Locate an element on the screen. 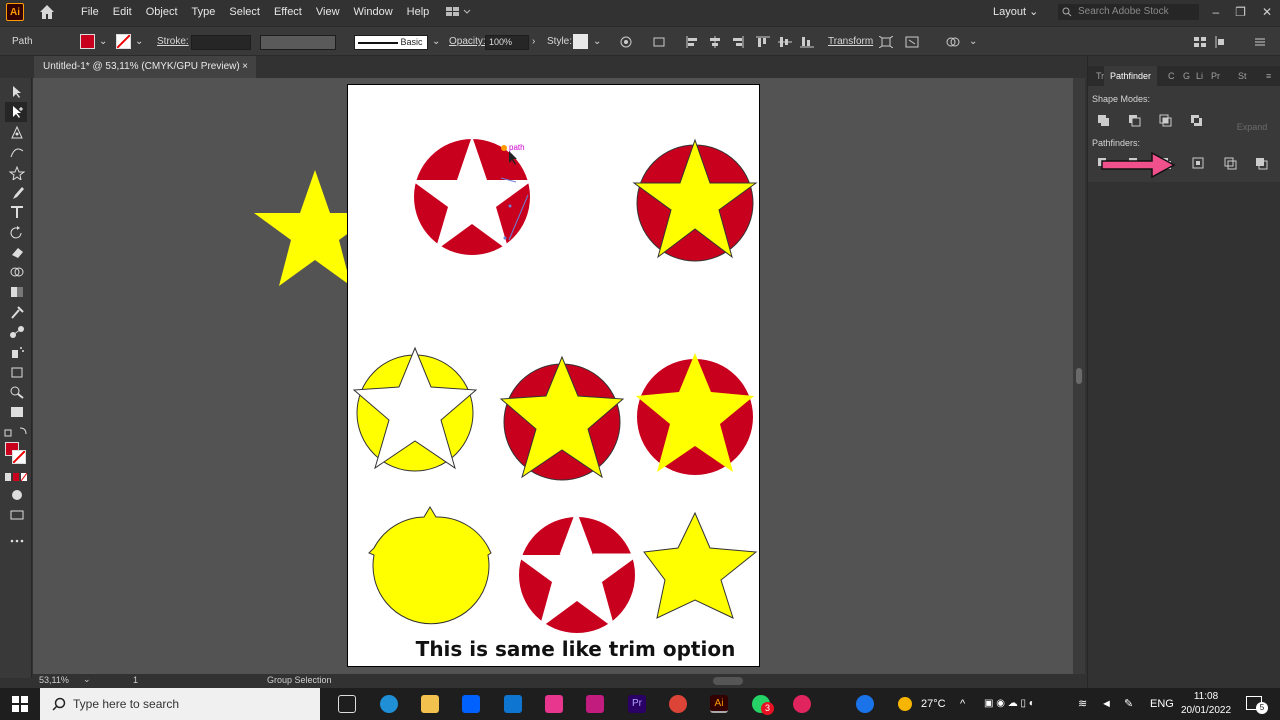  draw-mode-icon is located at coordinates (17, 495).